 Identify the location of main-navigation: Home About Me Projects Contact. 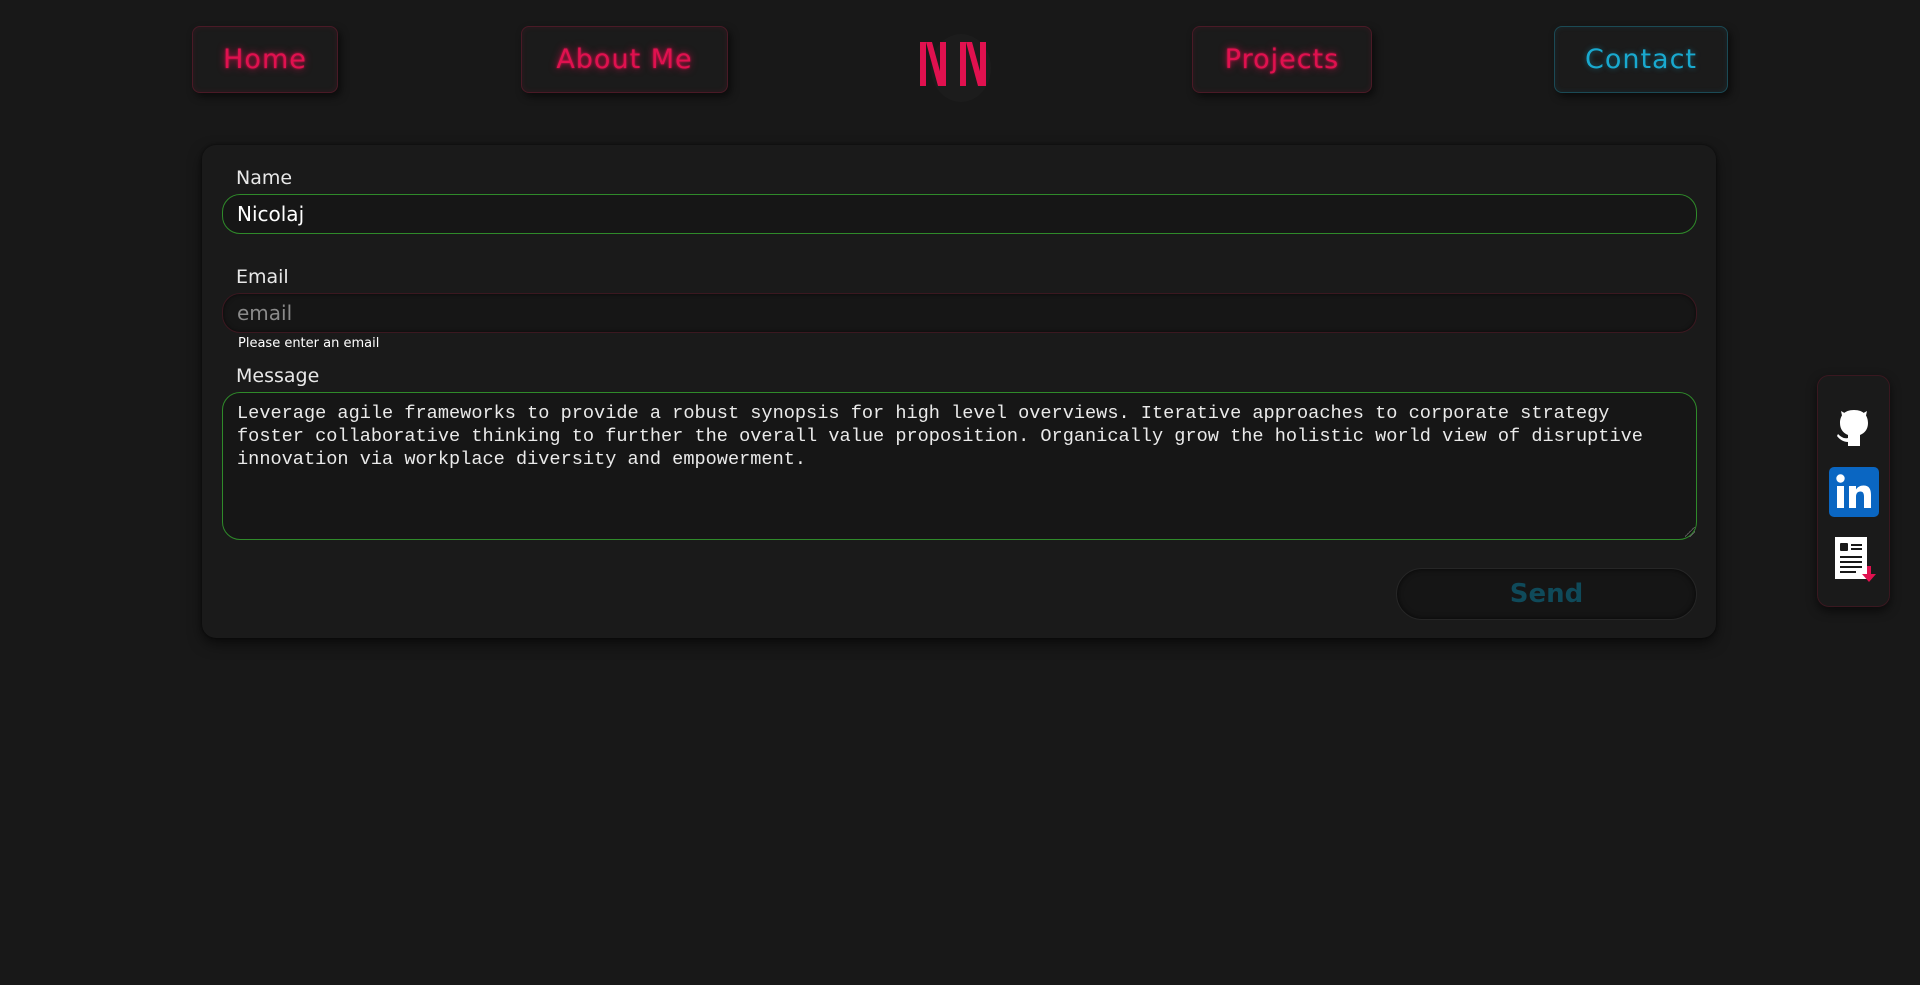
(960, 55).